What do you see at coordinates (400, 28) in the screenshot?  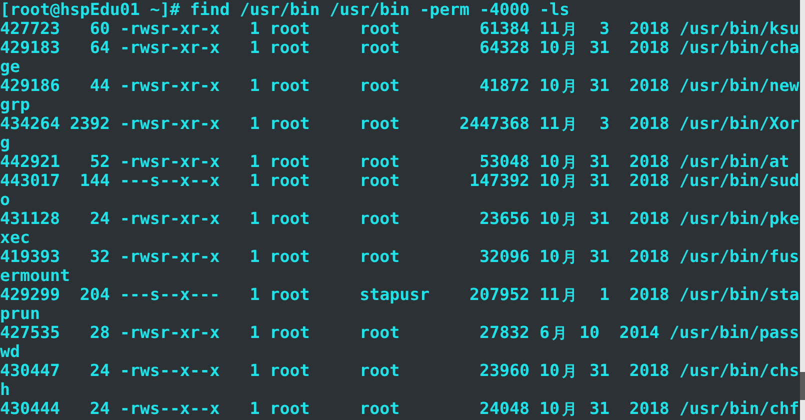 I see `terminal-line: 427723 60 -rwsr-xr-x 1 root root 61384 11月 3 2018 /usr/bin/ksu` at bounding box center [400, 28].